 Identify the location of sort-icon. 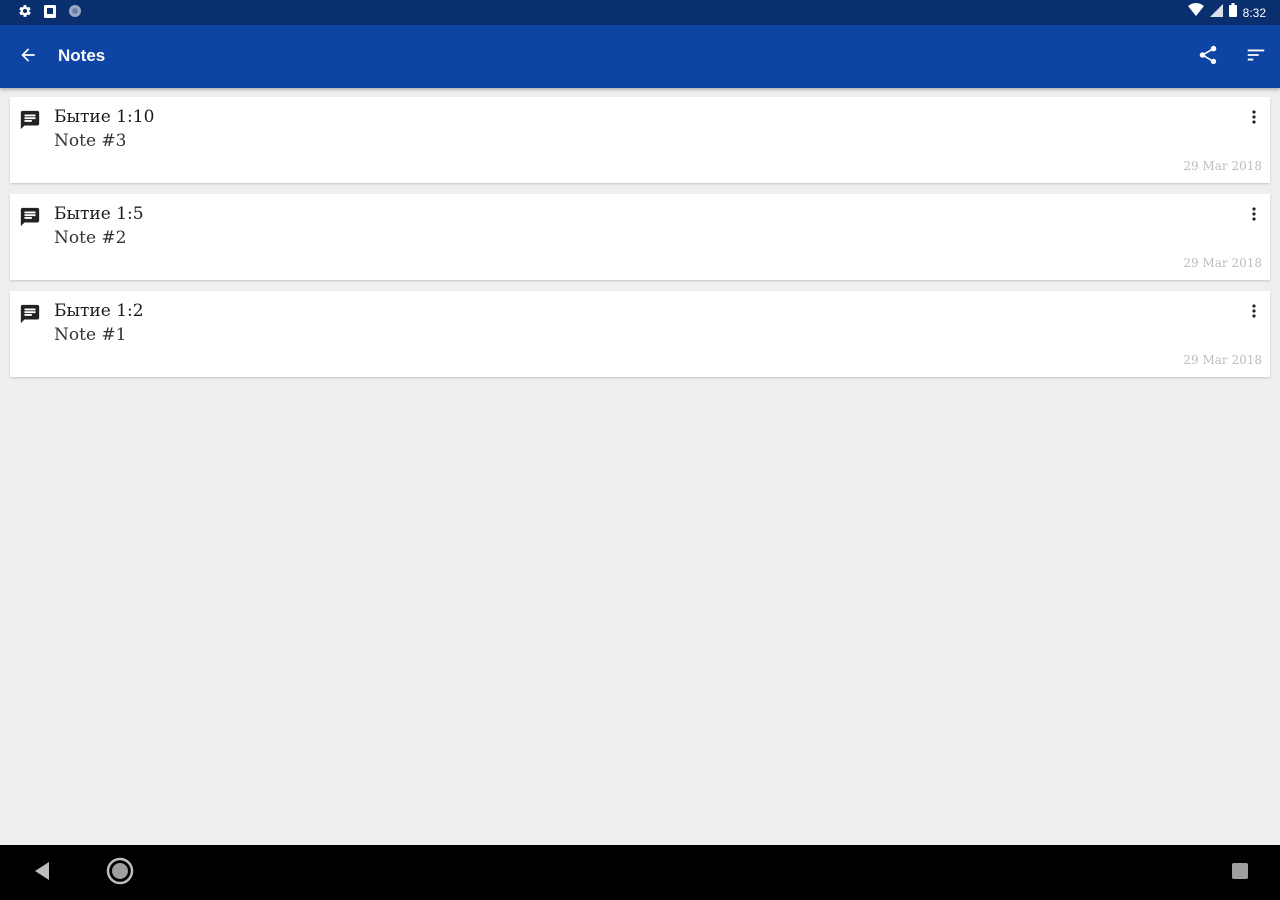
(1256, 57).